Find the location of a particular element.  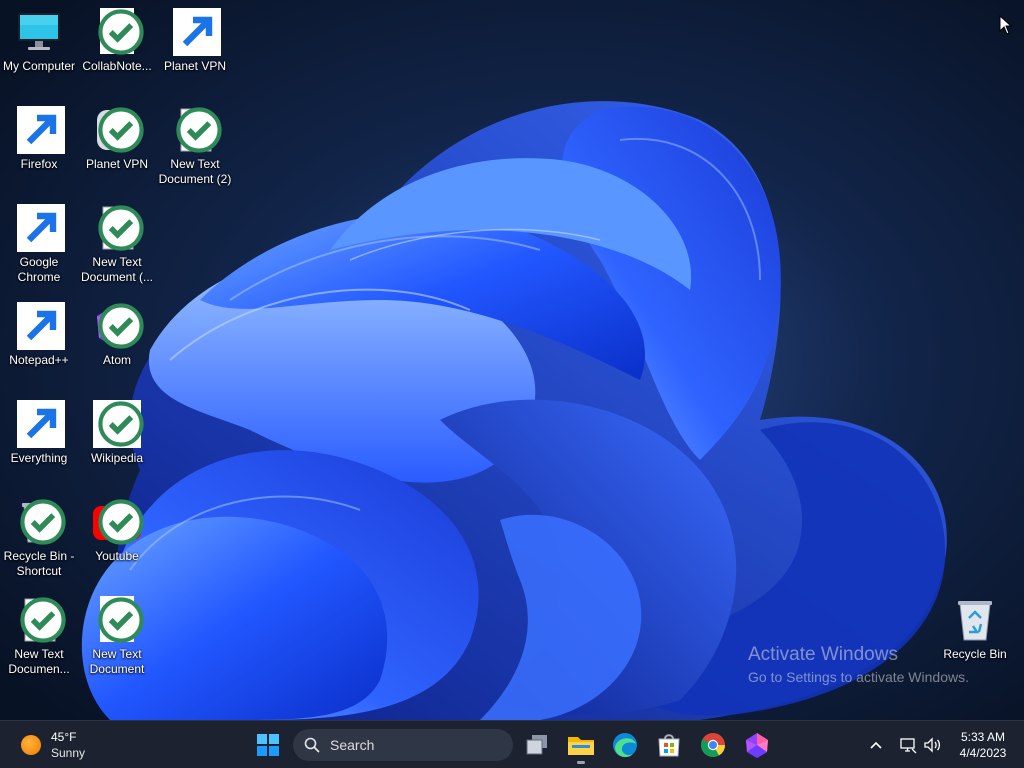

windows-logo-icon is located at coordinates (268, 745).